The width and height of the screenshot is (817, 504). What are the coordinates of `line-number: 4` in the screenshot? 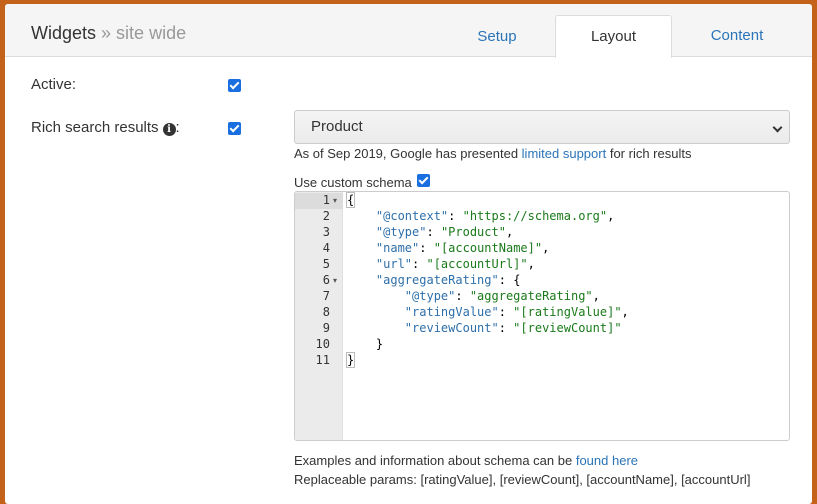 It's located at (326, 248).